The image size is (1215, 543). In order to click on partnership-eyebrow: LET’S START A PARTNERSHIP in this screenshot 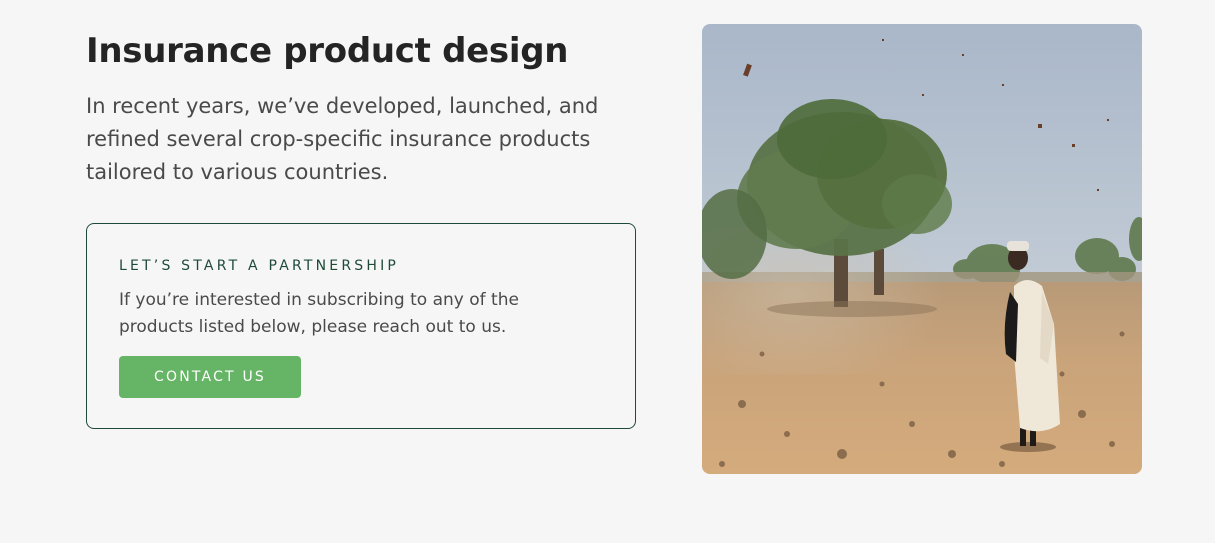, I will do `click(259, 266)`.